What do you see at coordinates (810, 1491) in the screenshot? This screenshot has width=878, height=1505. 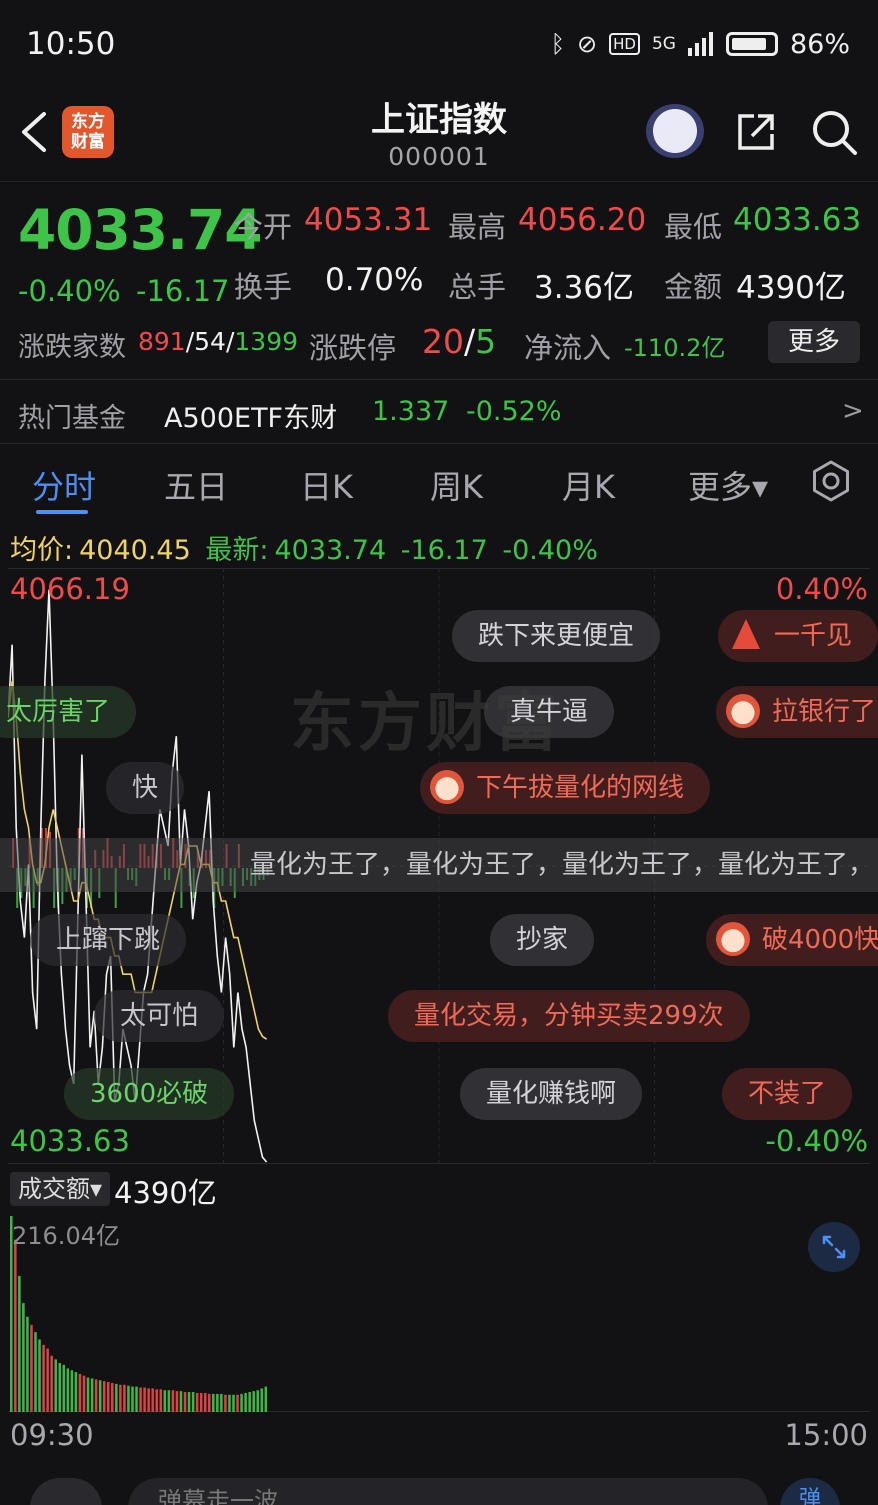 I see `danmaku-send-button: 弹` at bounding box center [810, 1491].